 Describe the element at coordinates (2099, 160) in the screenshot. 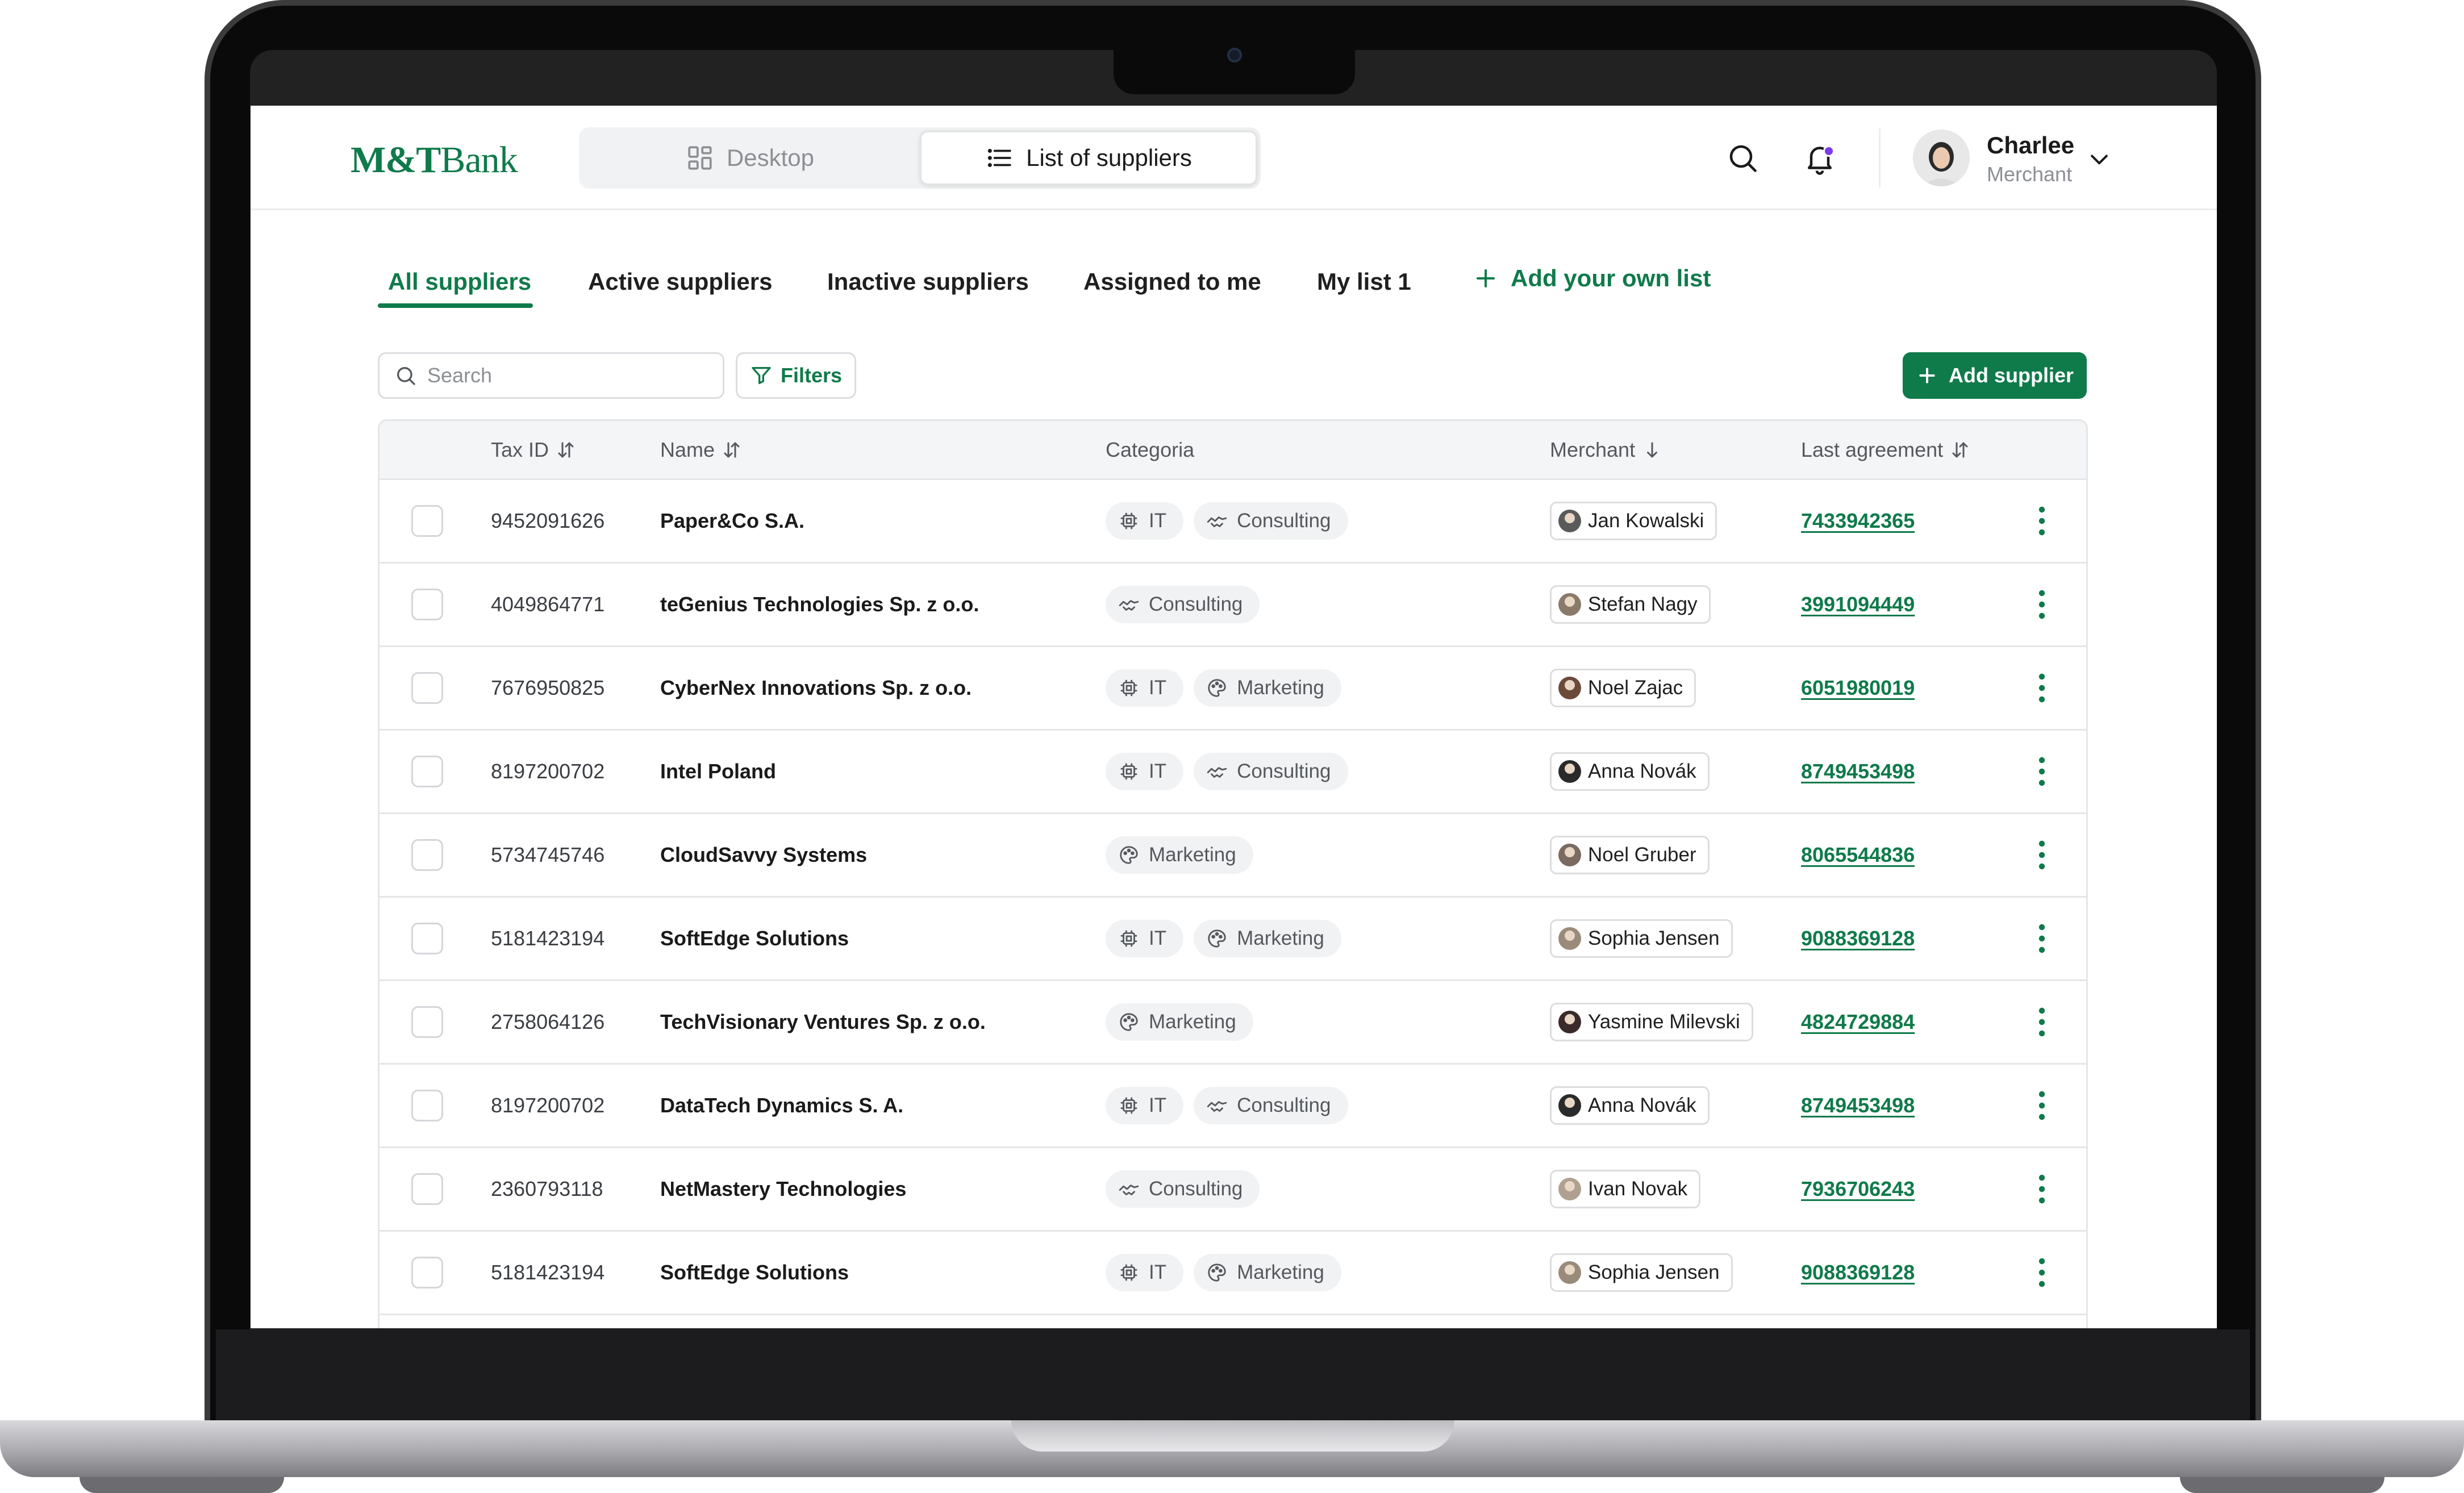

I see `chevron-down-icon` at that location.